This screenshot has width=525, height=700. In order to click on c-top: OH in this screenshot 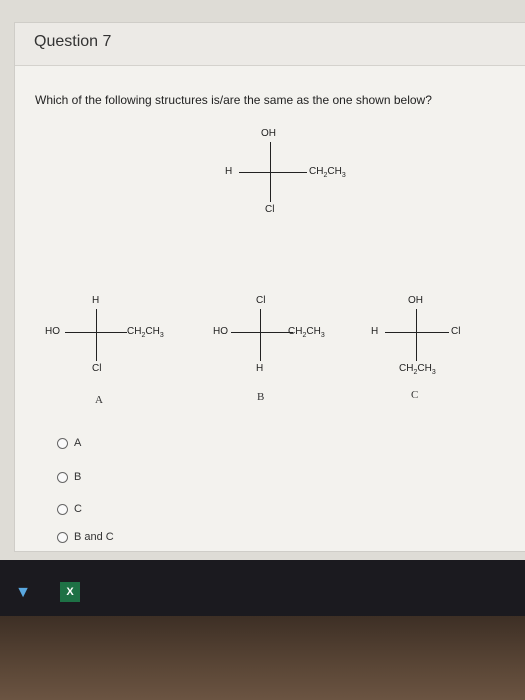, I will do `click(415, 300)`.